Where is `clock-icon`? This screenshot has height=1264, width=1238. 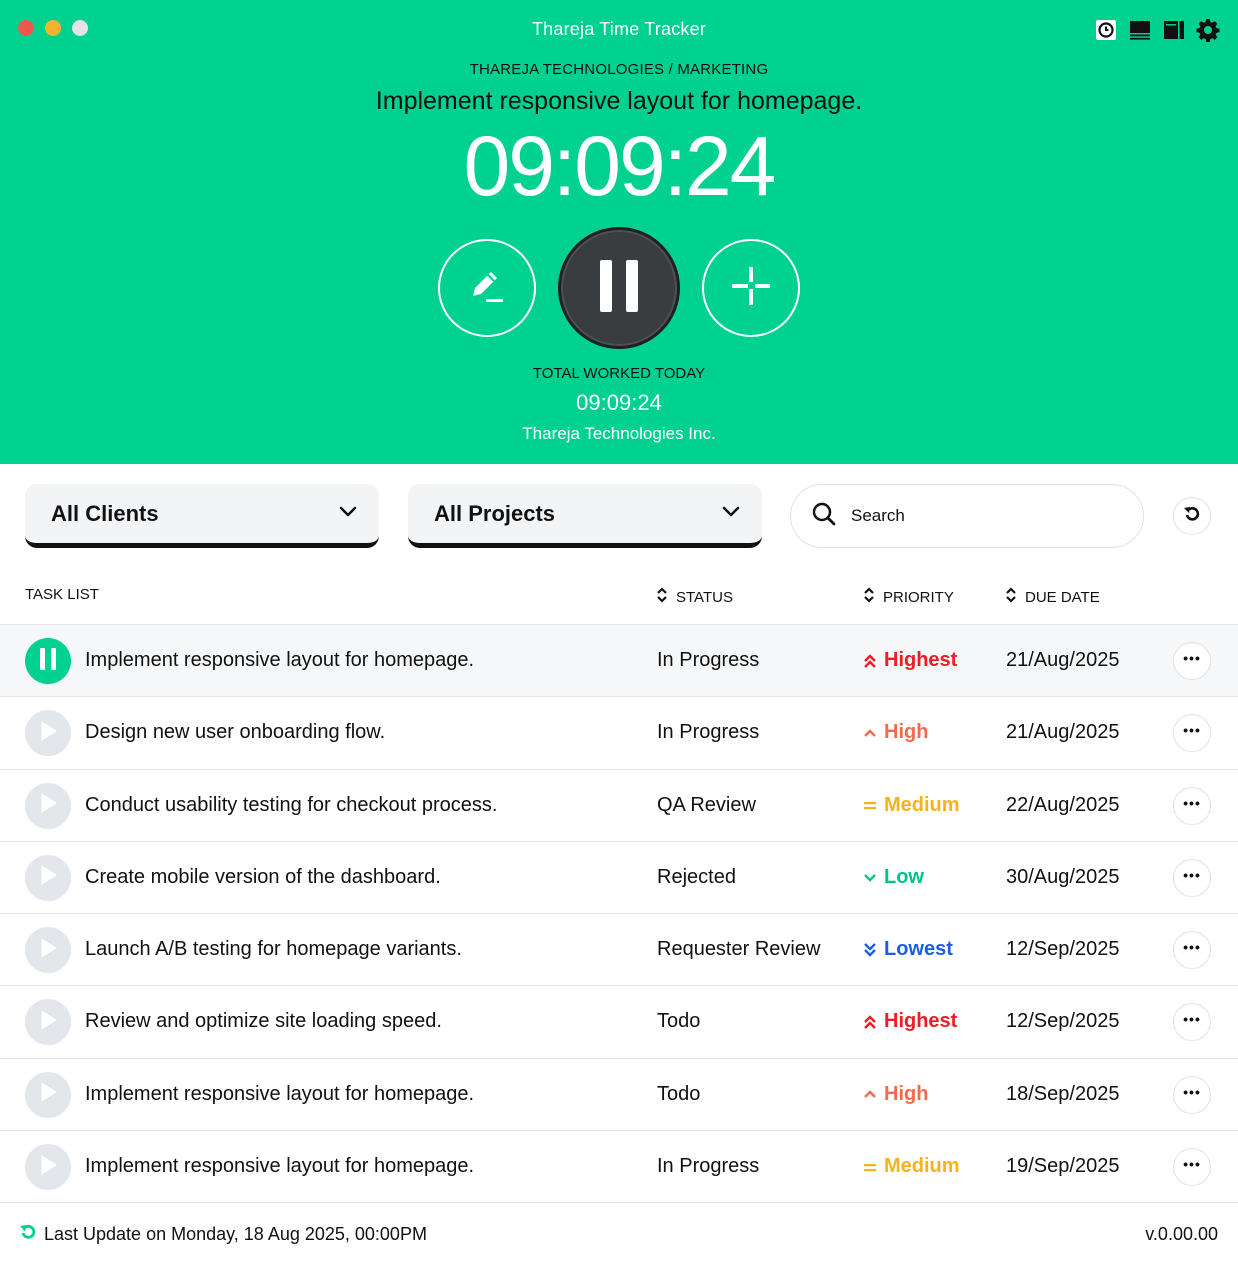
clock-icon is located at coordinates (1106, 30).